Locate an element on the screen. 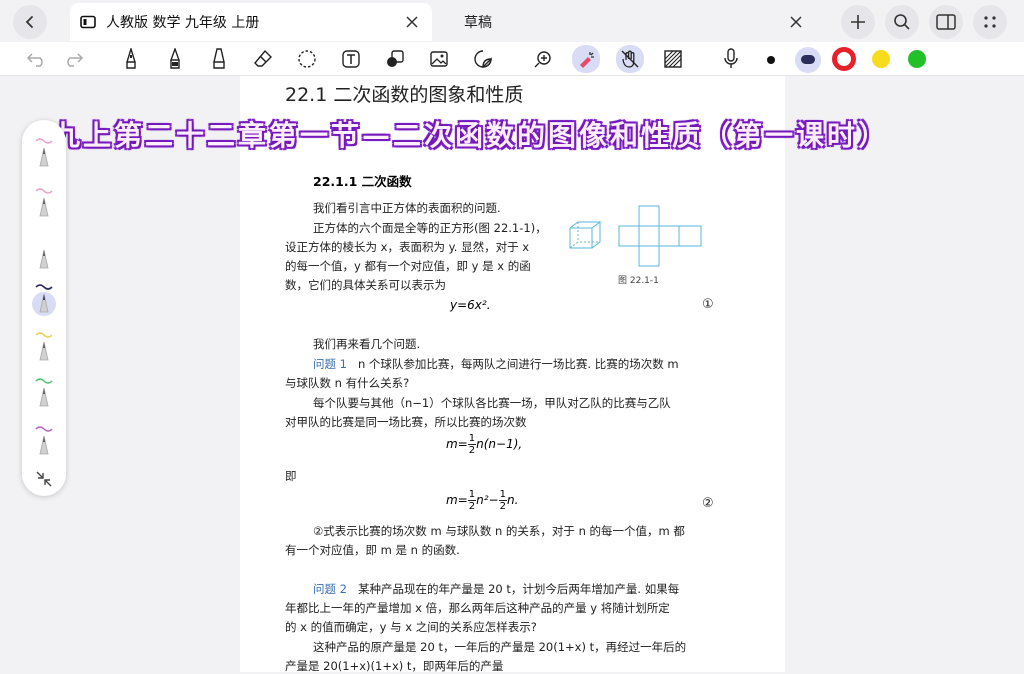  redo-button is located at coordinates (73, 59).